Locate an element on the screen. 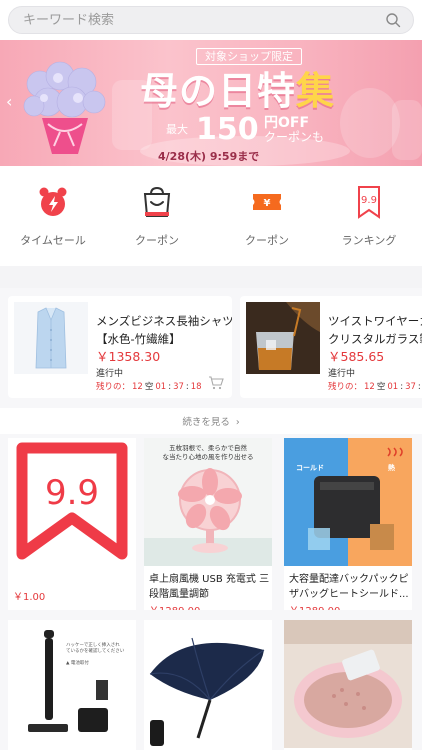 The height and width of the screenshot is (750, 422). wireless-microphone-image: ハッケーで正しく挿入され ているかを確認してください ▲ 電池取付 is located at coordinates (72, 684).